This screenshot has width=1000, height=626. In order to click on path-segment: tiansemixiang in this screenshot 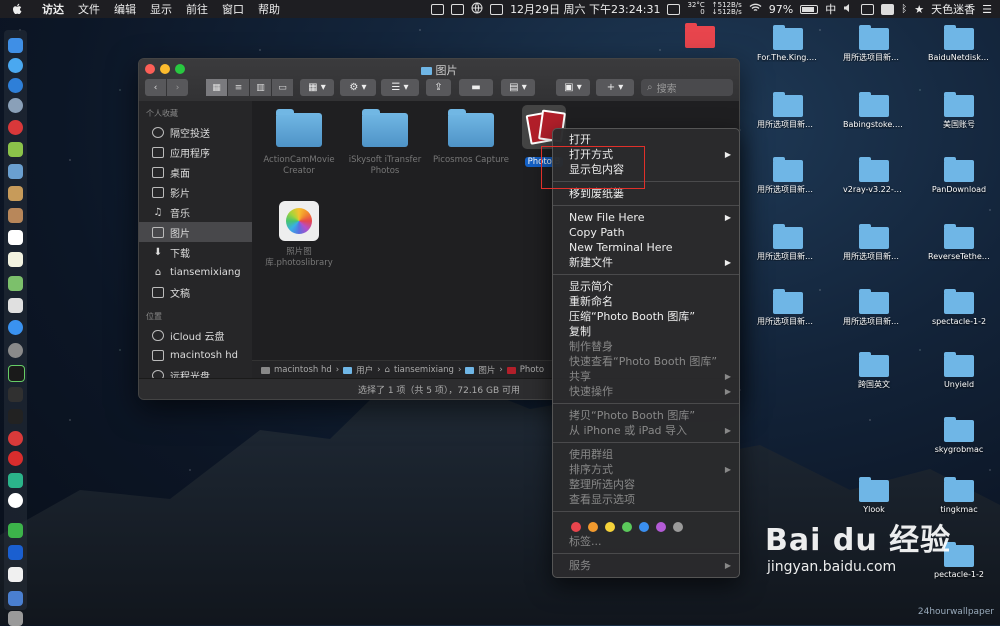, I will do `click(424, 370)`.